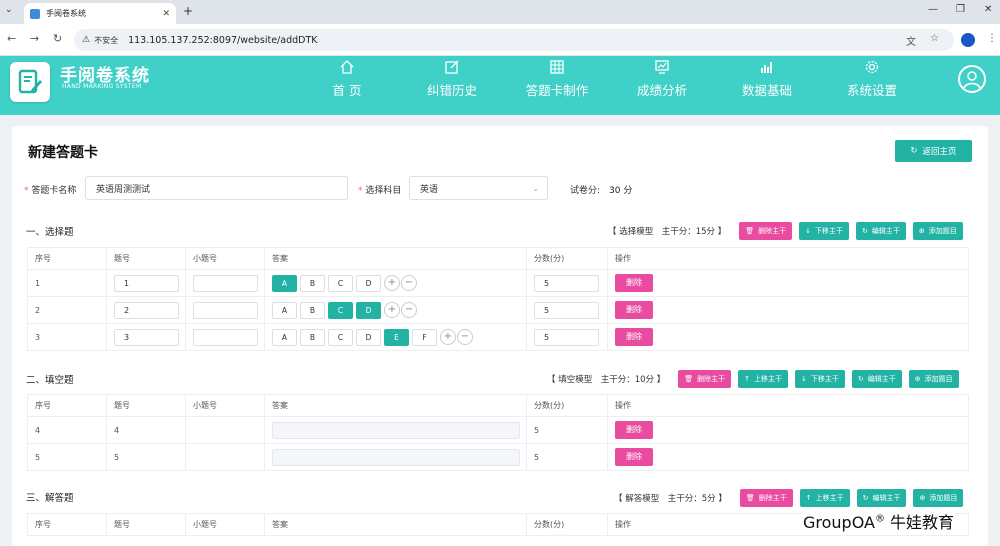 This screenshot has width=1000, height=546. I want to click on nav-data-basics: 数据基础, so click(767, 85).